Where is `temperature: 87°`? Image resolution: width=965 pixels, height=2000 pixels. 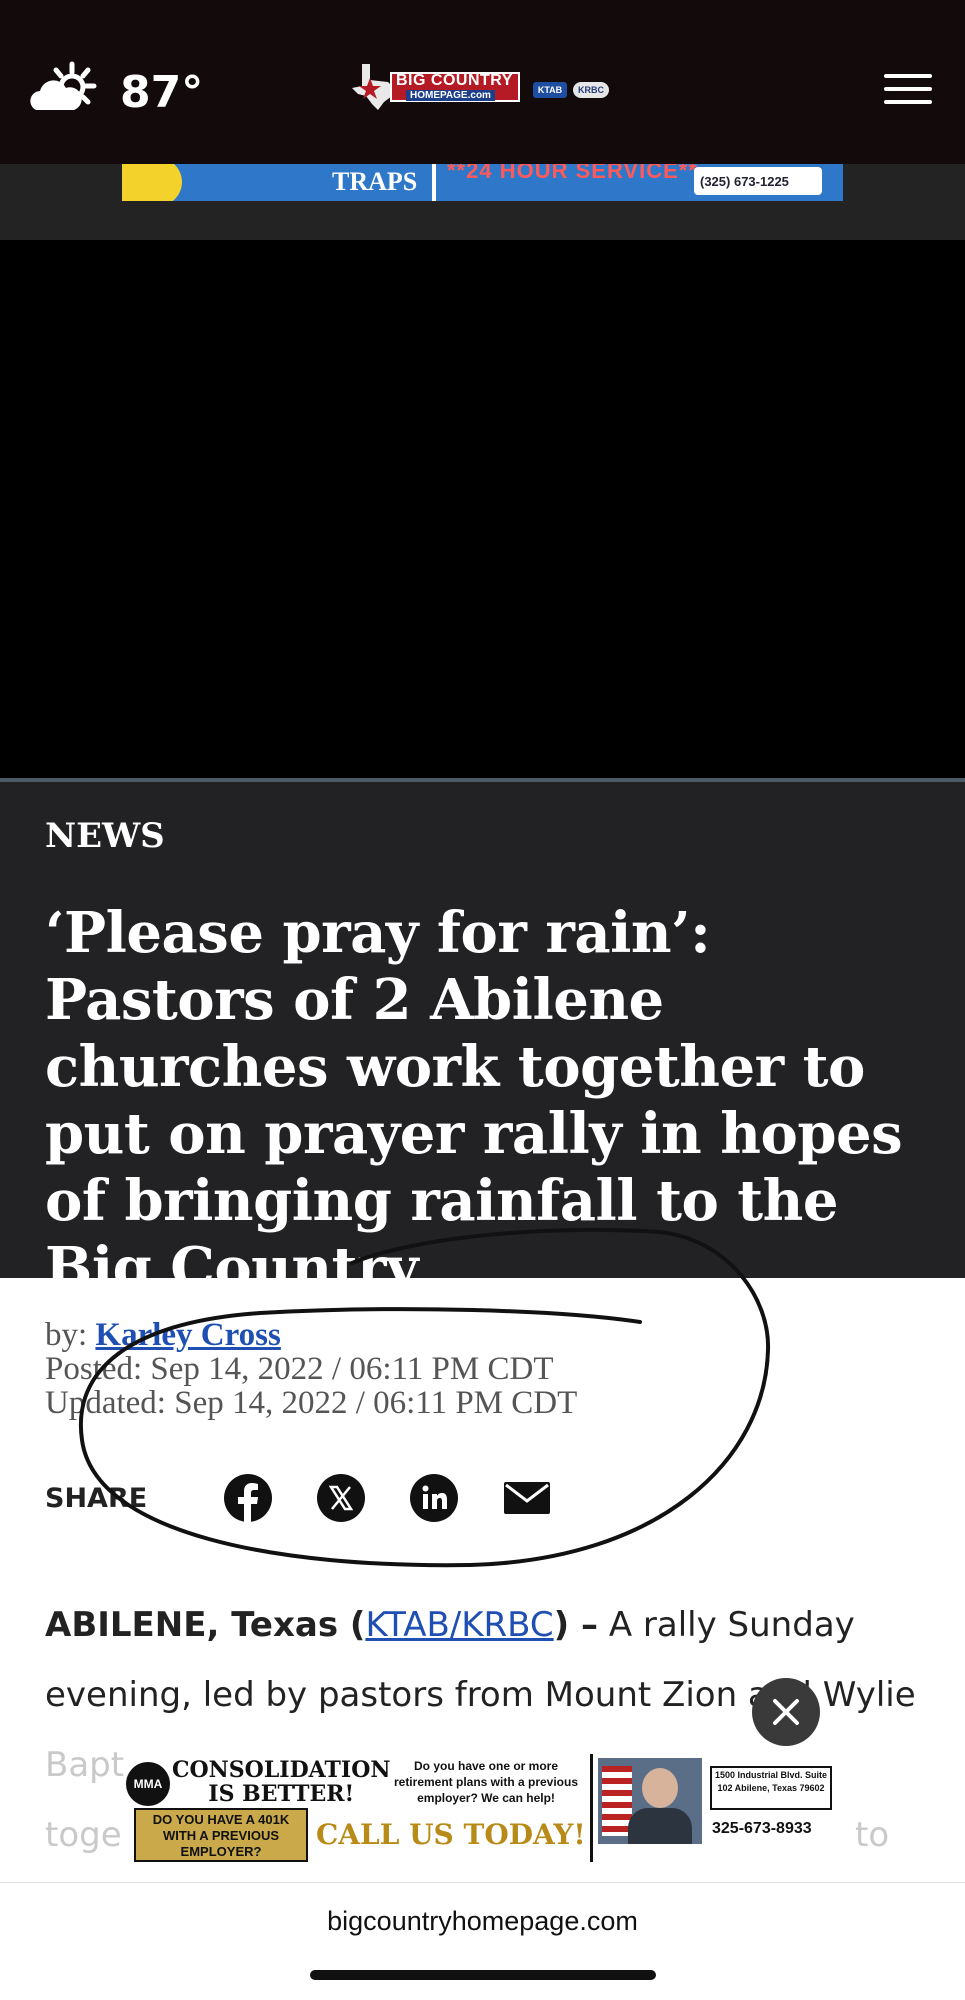
temperature: 87° is located at coordinates (162, 92).